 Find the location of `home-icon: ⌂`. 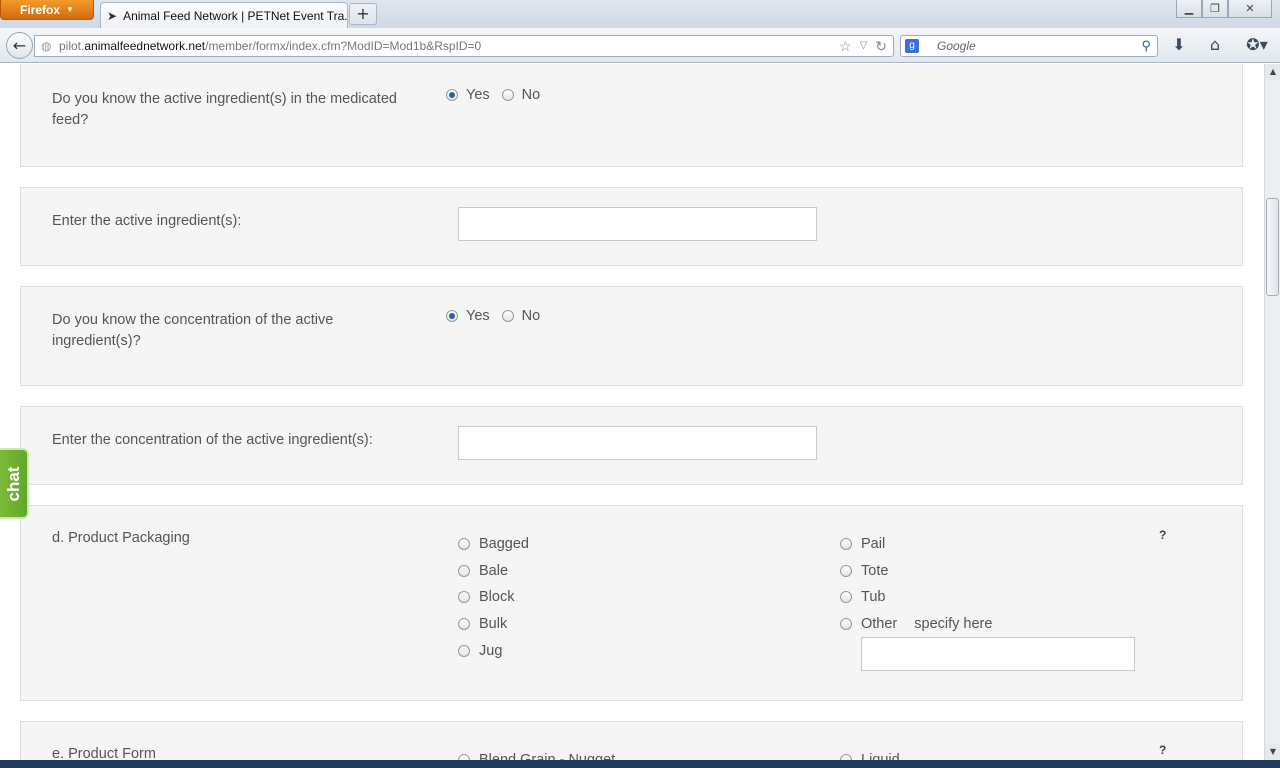

home-icon: ⌂ is located at coordinates (1215, 44).